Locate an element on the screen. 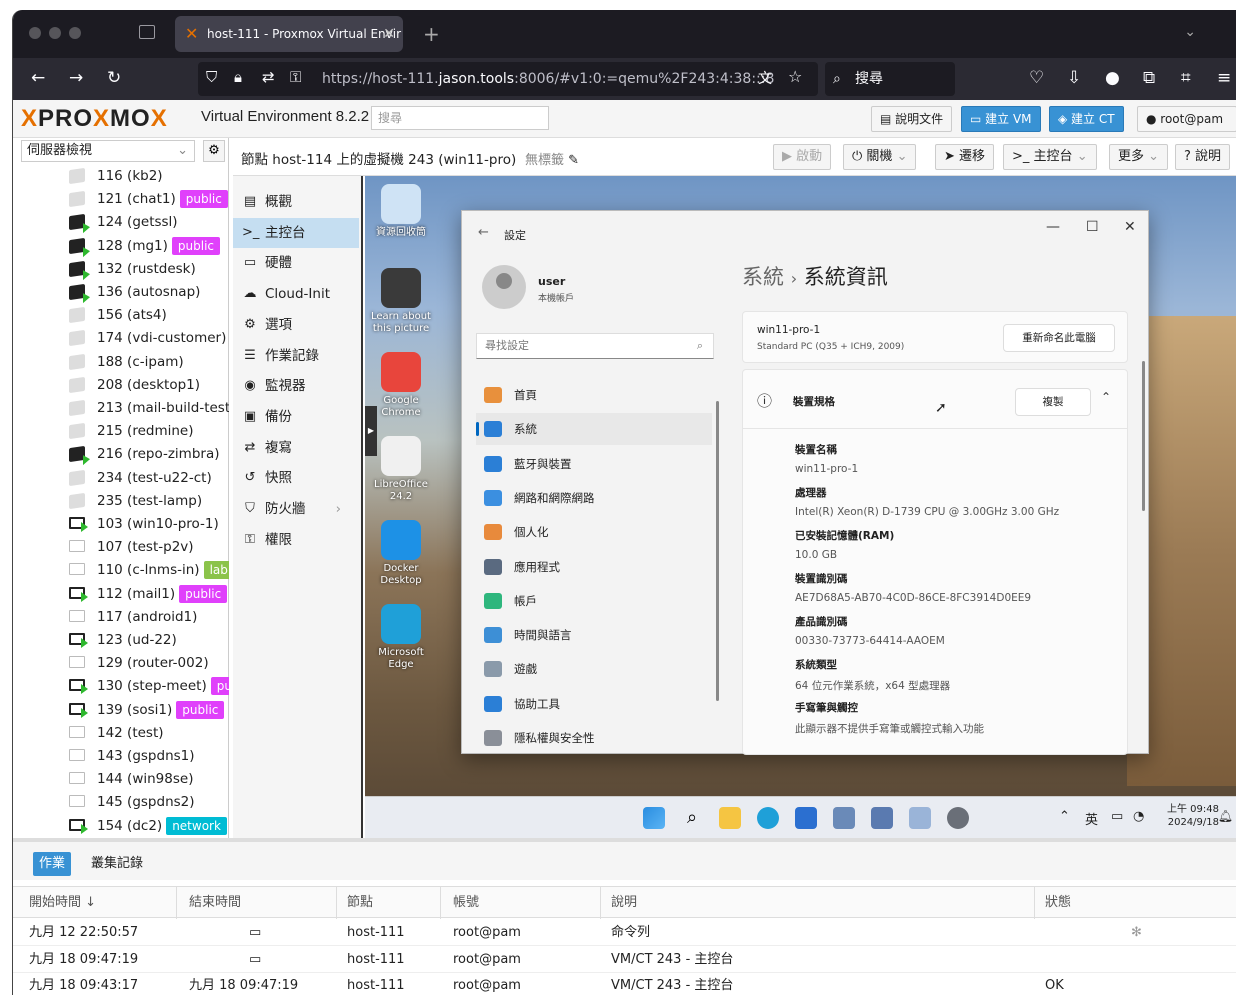 Image resolution: width=1236 pixels, height=995 pixels. tree-item: 145 (gspdns2) is located at coordinates (125, 802).